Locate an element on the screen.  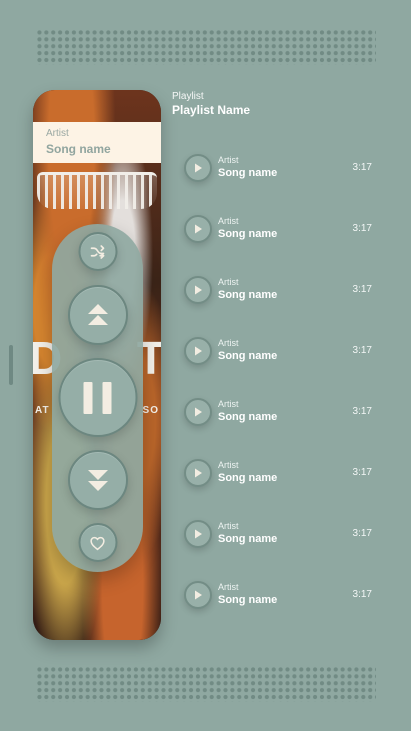
double-up-arrow-icon is located at coordinates (98, 315).